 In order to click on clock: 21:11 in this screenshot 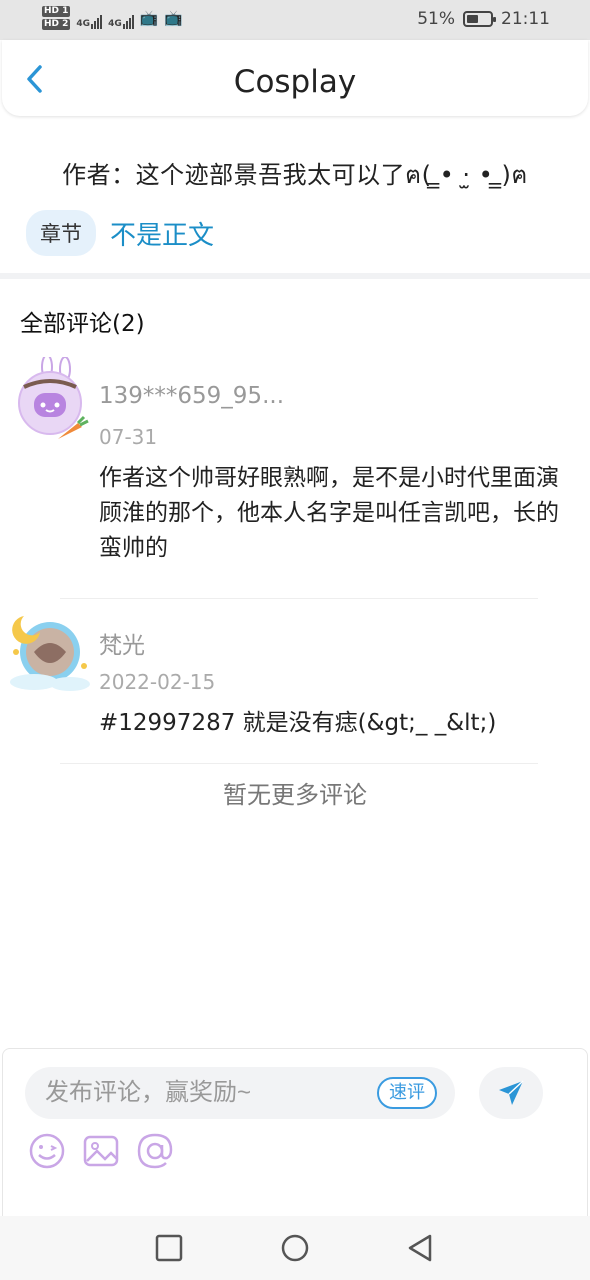, I will do `click(525, 19)`.